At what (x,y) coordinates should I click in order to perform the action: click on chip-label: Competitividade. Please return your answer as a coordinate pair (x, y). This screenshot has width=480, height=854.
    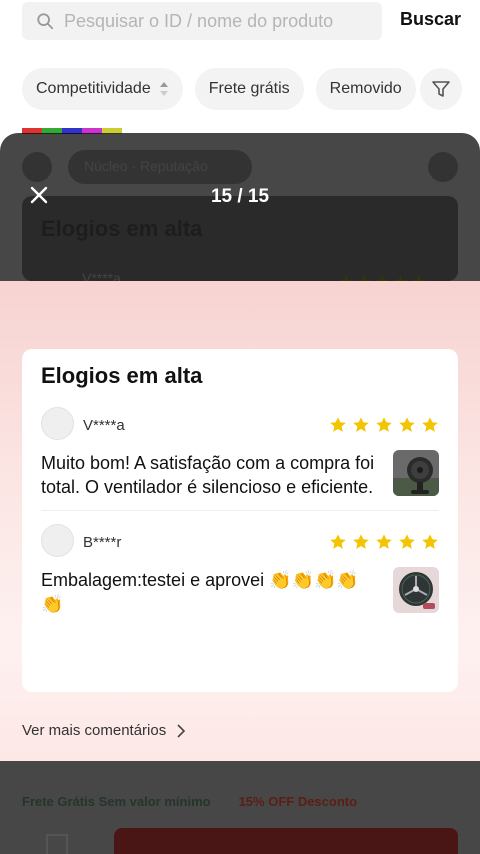
    Looking at the image, I should click on (93, 88).